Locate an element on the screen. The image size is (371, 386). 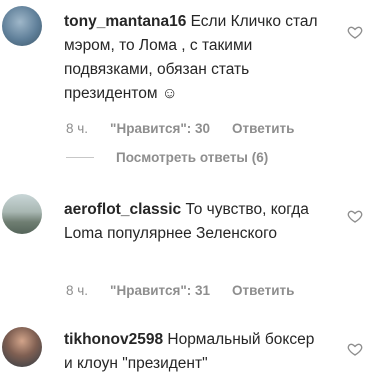
comment-username: aeroflot_classic is located at coordinates (122, 209).